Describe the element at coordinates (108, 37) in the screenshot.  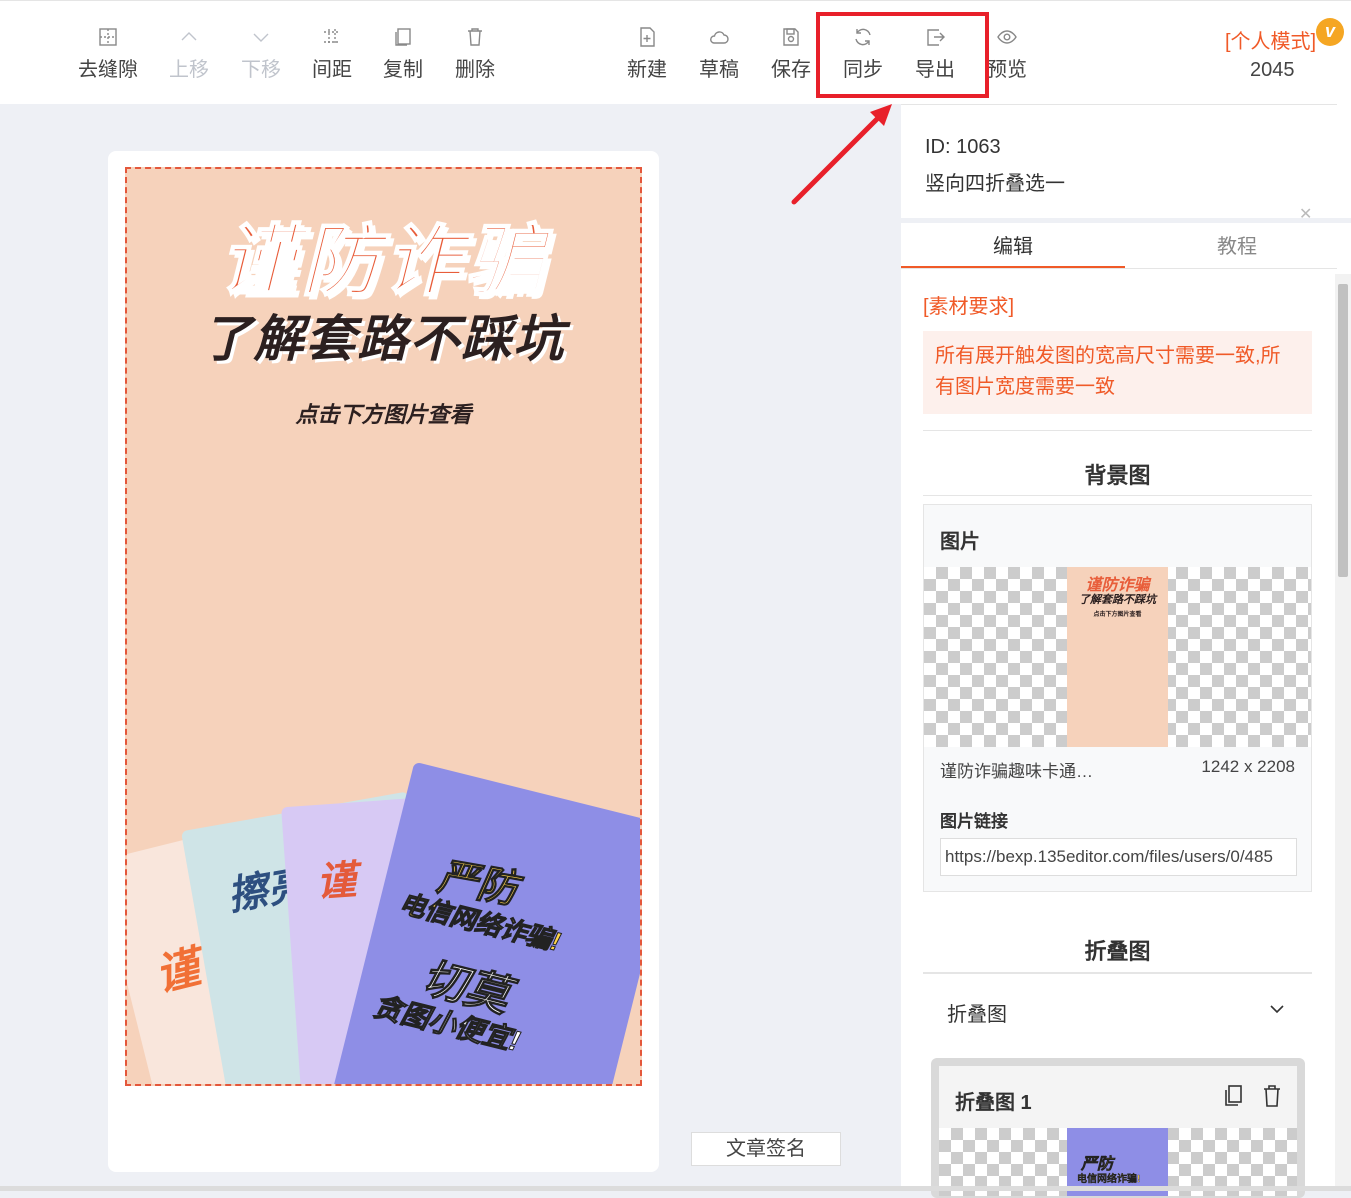
I see `grid-icon` at that location.